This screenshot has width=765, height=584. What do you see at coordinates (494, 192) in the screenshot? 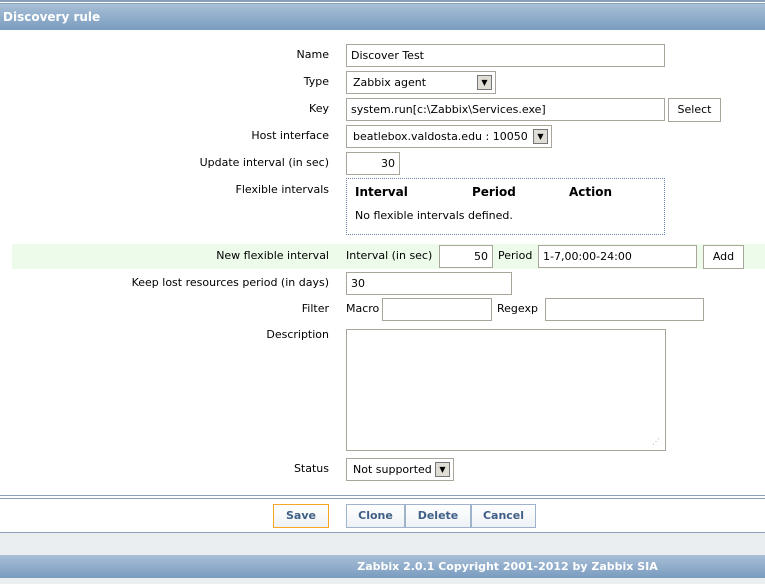
I see `column-period: Period` at bounding box center [494, 192].